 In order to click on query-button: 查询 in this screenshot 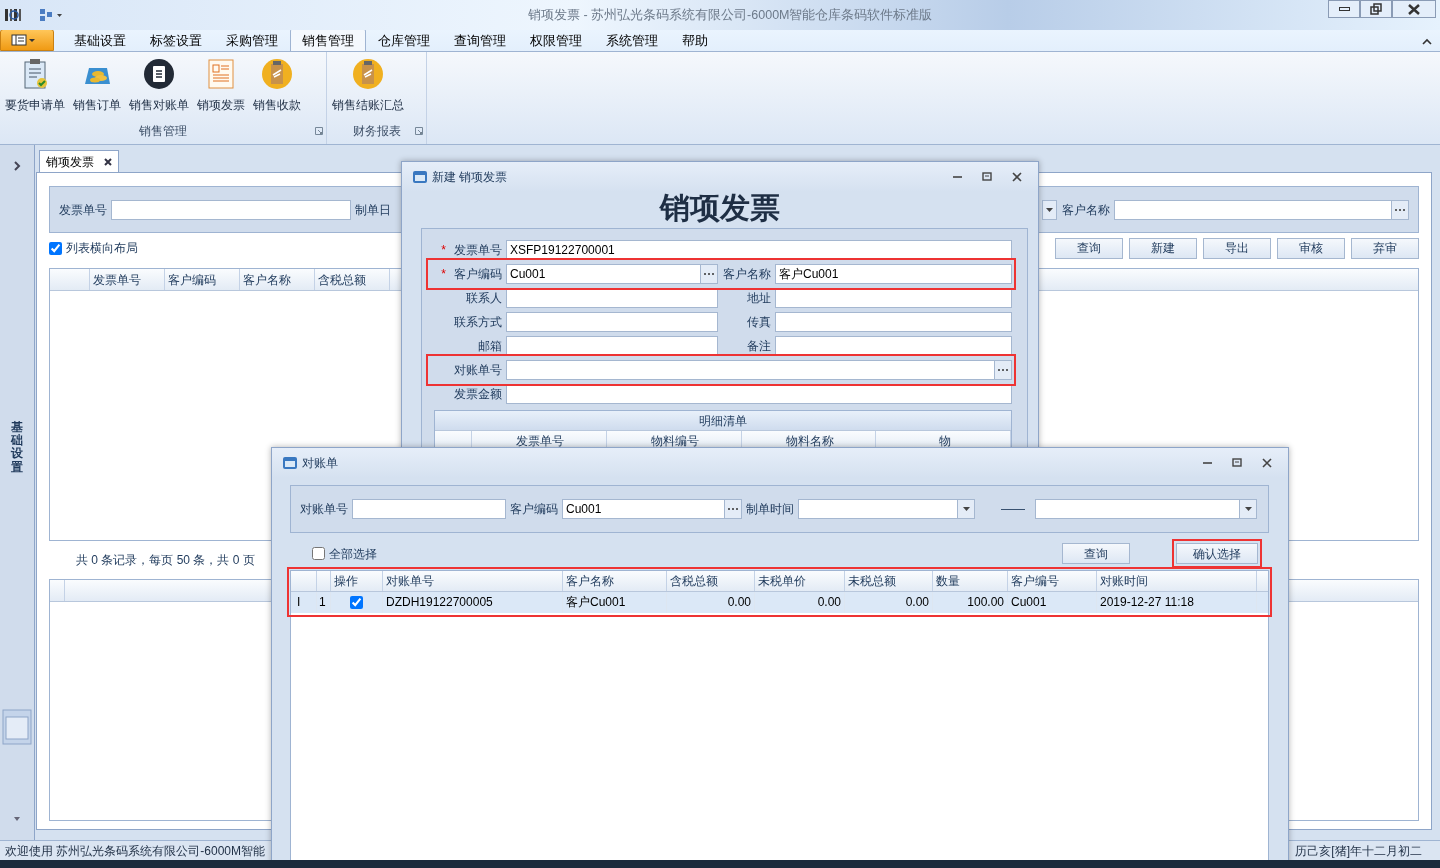, I will do `click(1096, 553)`.